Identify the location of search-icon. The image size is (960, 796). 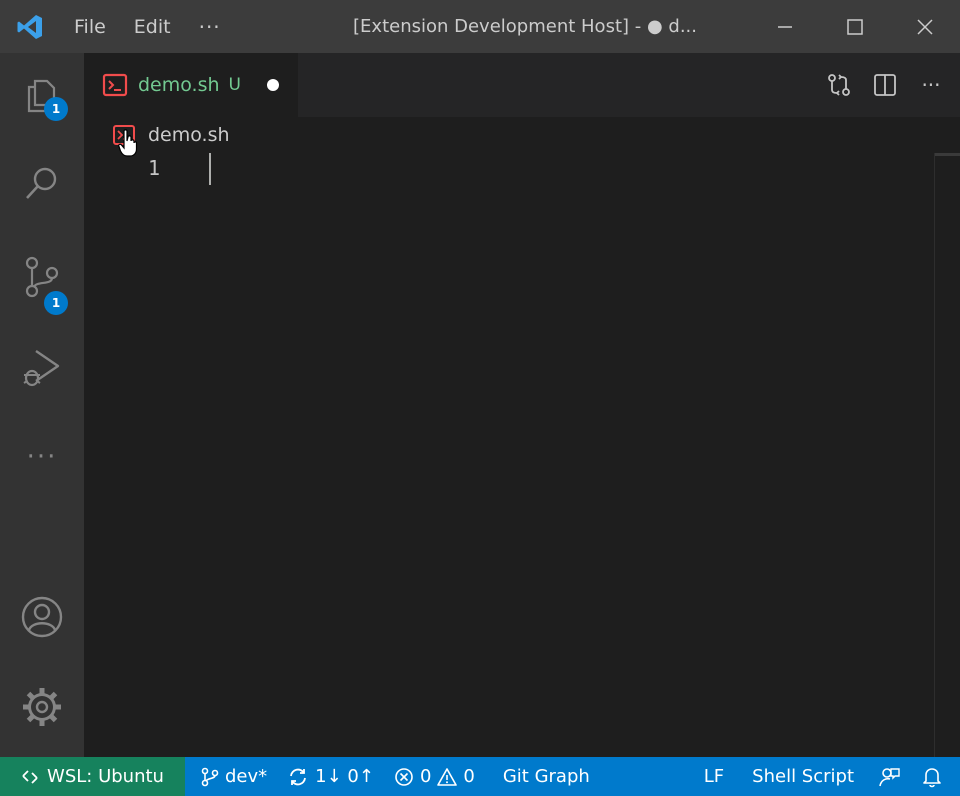
(42, 183).